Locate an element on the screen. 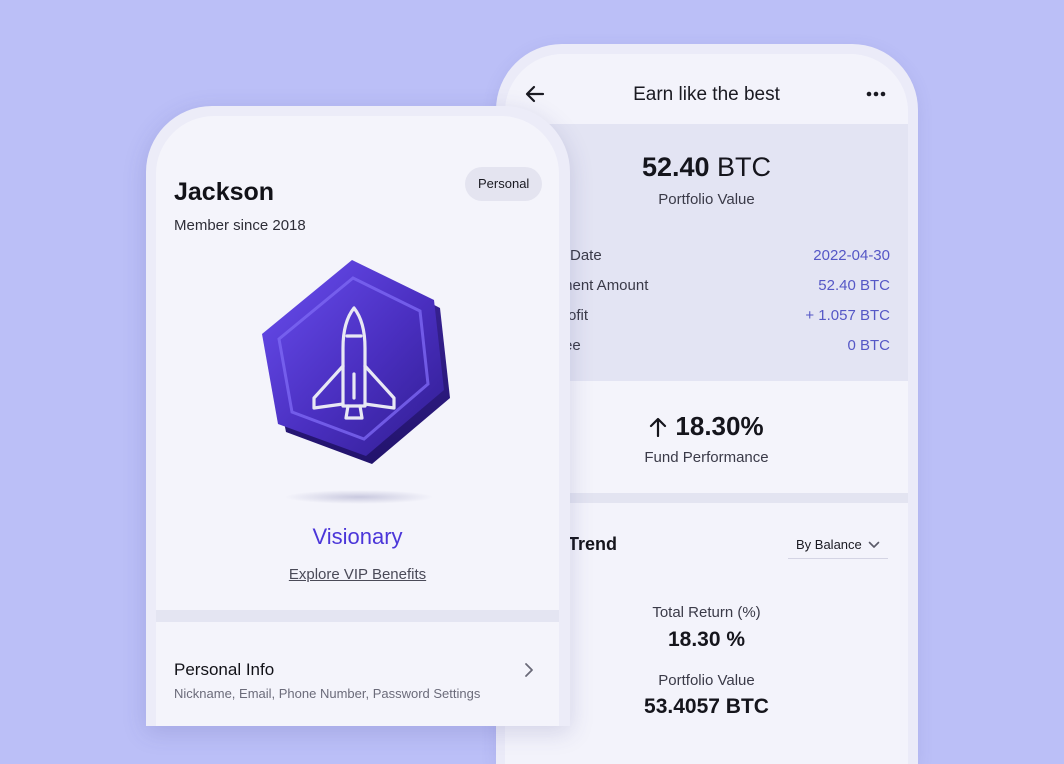  page-title: Earn like the best is located at coordinates (706, 94).